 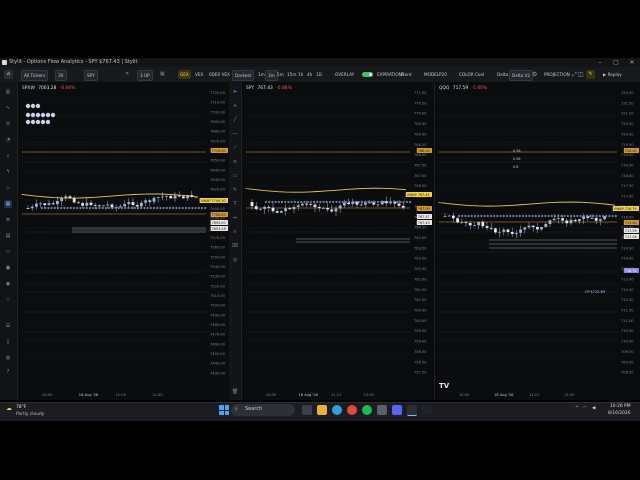 What do you see at coordinates (397, 410) in the screenshot?
I see `discord-icon` at bounding box center [397, 410].